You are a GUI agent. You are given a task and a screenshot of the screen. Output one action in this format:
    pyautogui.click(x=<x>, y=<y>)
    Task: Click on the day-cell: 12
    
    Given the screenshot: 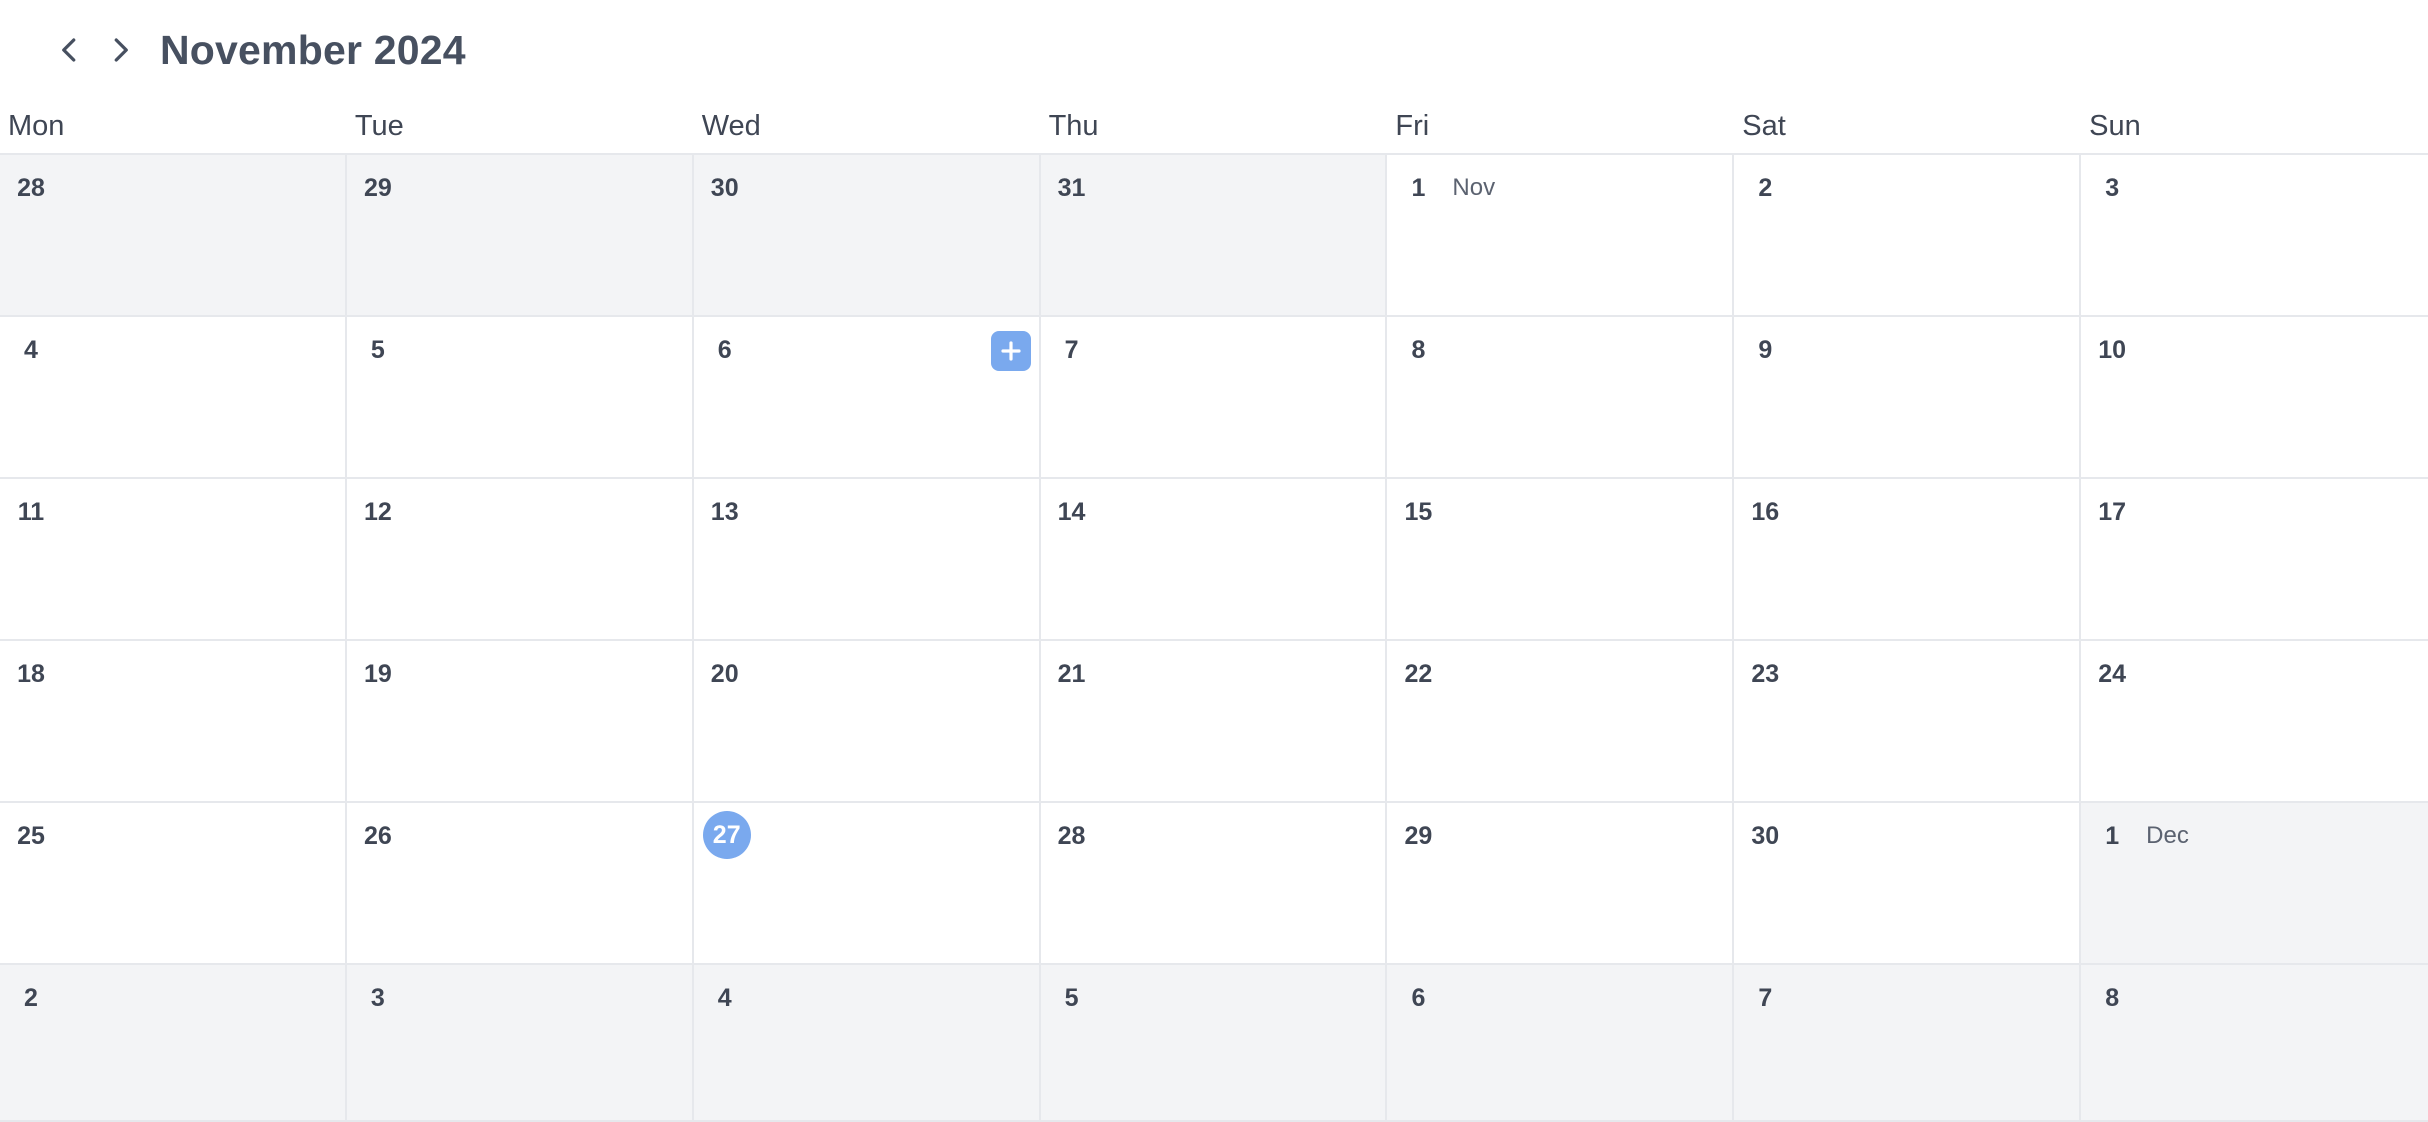 What is the action you would take?
    pyautogui.click(x=520, y=560)
    